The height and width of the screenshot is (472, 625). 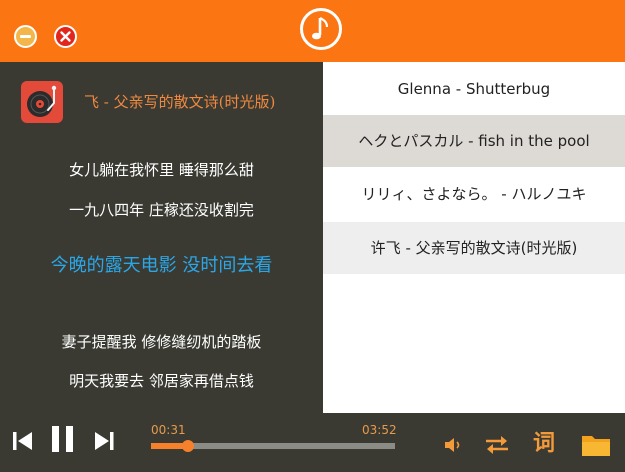 I want to click on title-bar, so click(x=312, y=31).